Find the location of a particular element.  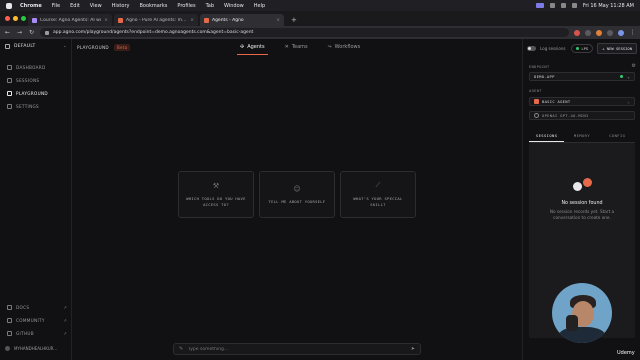

sidebar-item-sessions: SESSIONS is located at coordinates (36, 80).